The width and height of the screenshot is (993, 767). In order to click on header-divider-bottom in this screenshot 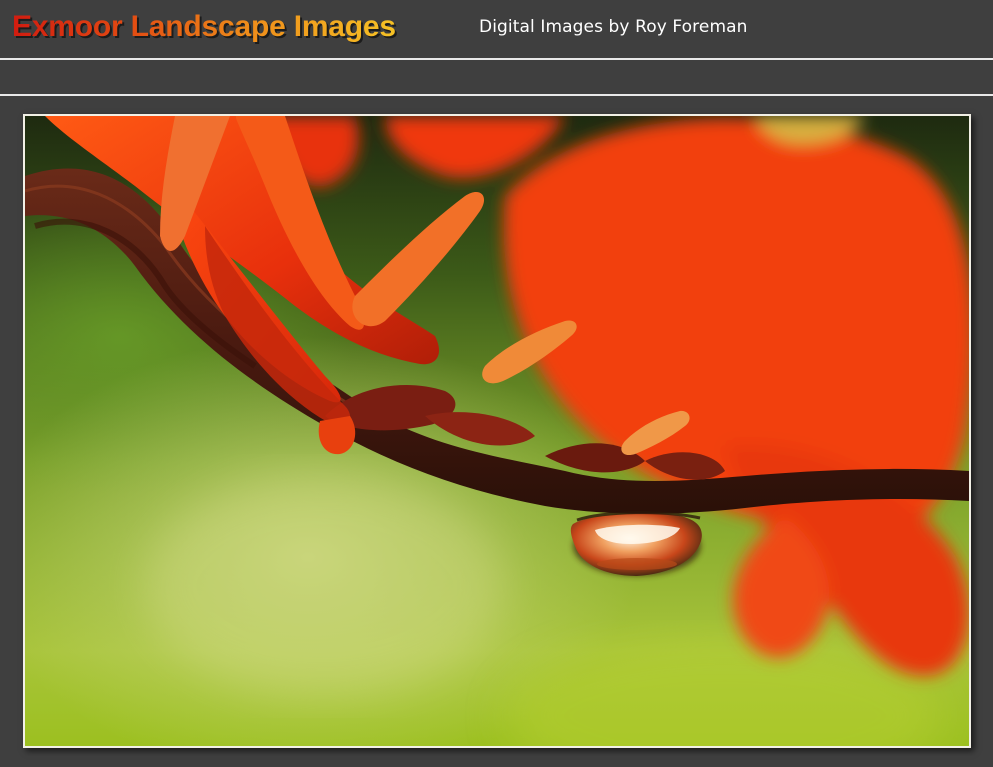, I will do `click(496, 95)`.